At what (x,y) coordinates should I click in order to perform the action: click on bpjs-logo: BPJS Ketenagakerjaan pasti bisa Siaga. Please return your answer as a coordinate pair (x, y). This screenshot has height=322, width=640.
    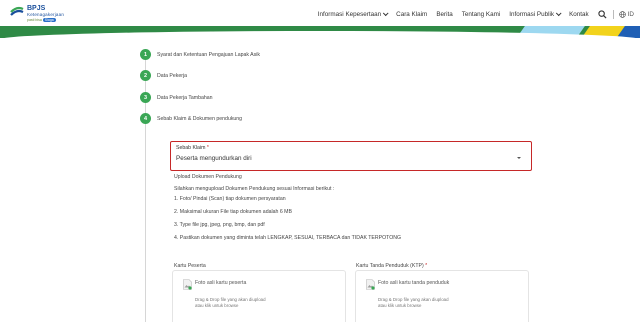
    Looking at the image, I should click on (50, 14).